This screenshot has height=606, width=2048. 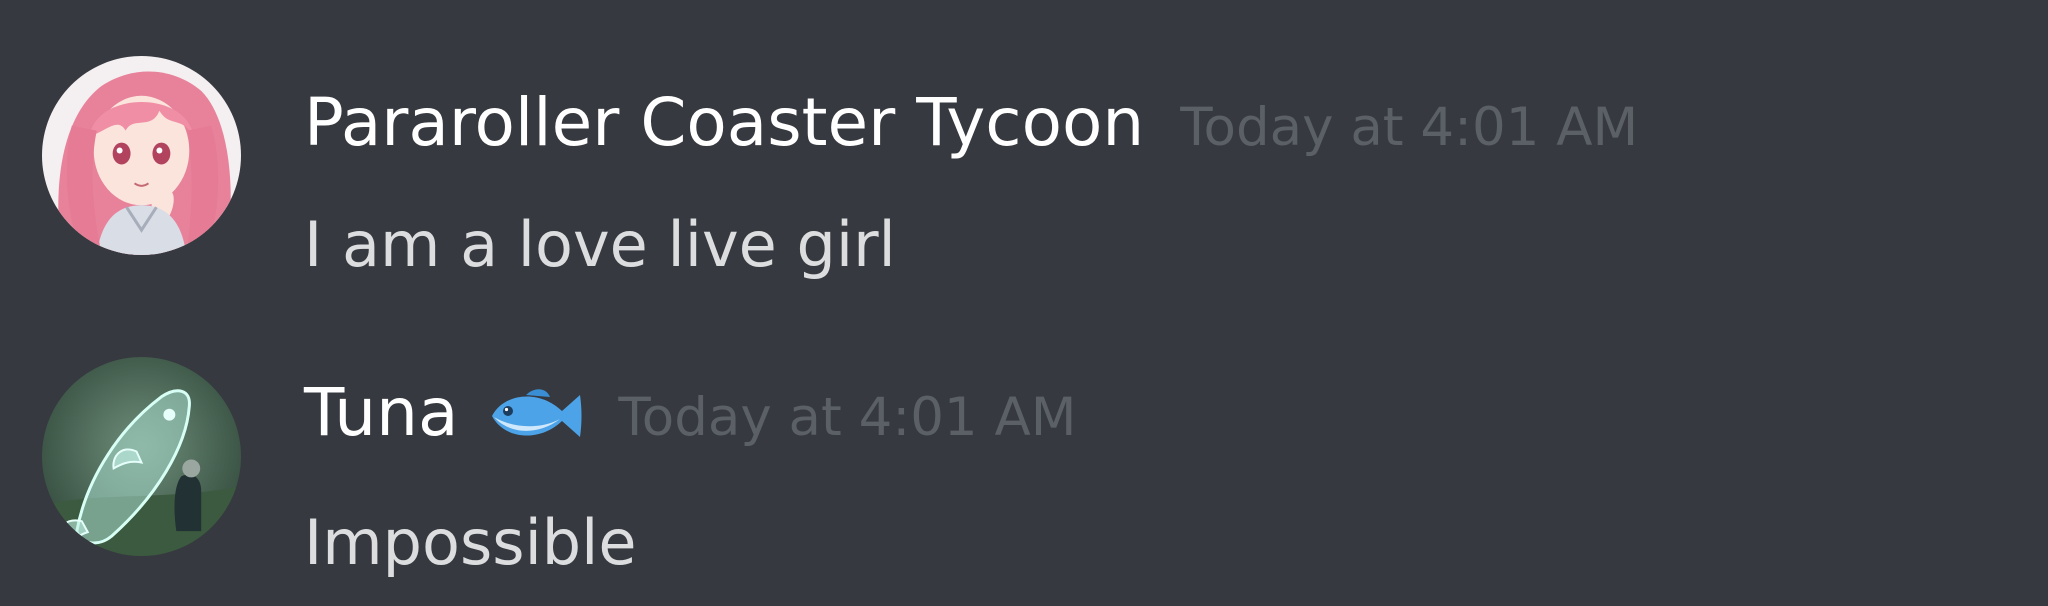 What do you see at coordinates (724, 123) in the screenshot?
I see `username: Pararoller Coaster Tycoon` at bounding box center [724, 123].